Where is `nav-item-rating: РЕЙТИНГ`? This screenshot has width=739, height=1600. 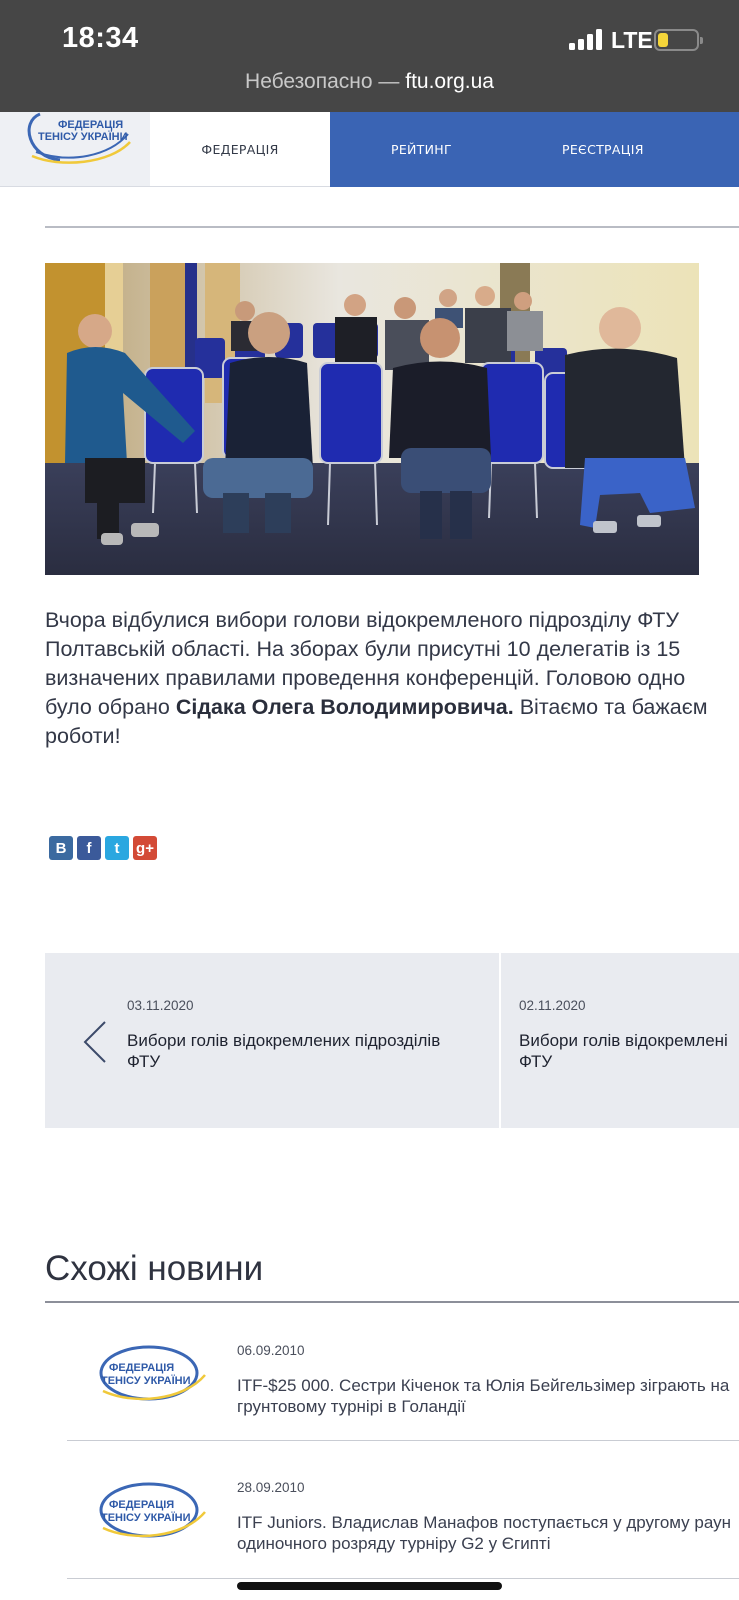 nav-item-rating: РЕЙТИНГ is located at coordinates (421, 149).